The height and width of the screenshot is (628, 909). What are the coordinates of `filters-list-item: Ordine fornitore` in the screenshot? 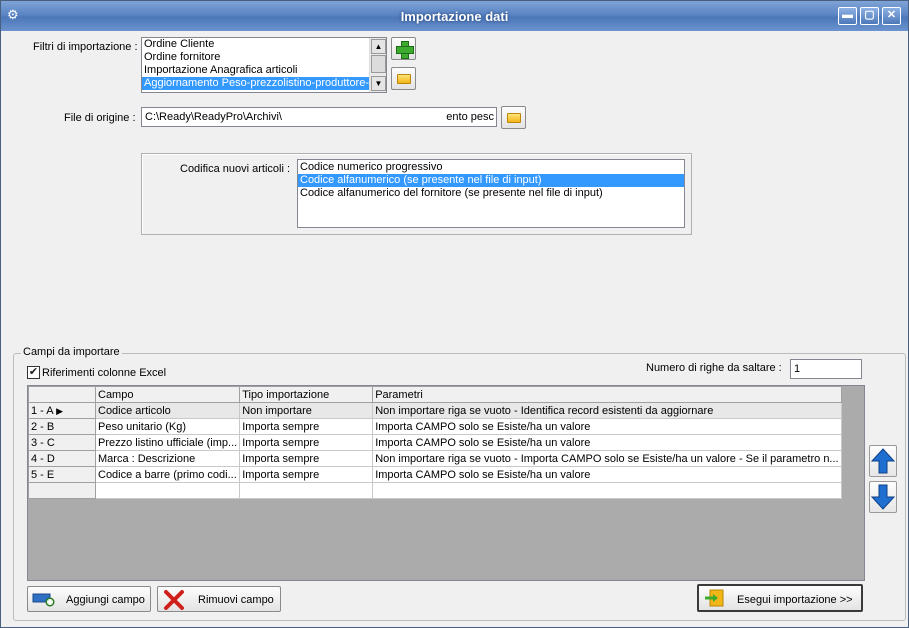 It's located at (264, 57).